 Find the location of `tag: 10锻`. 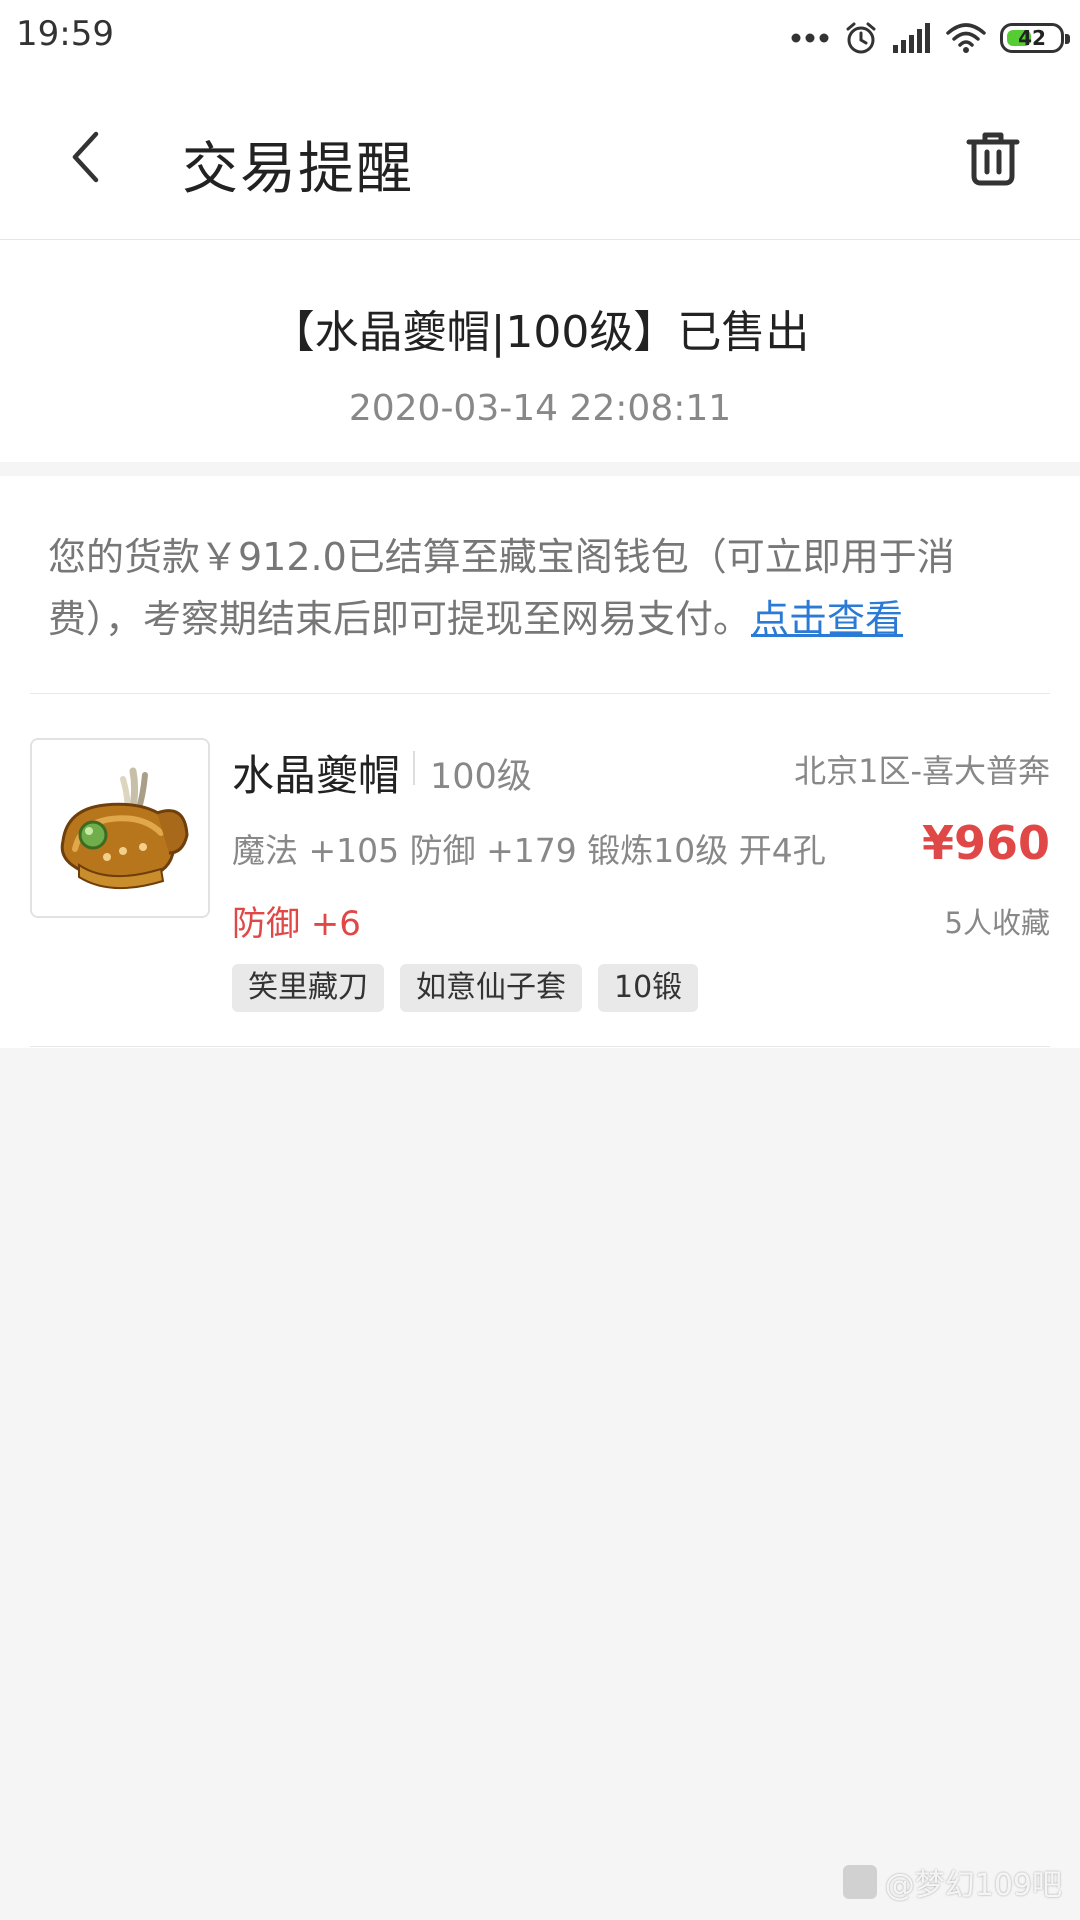

tag: 10锻 is located at coordinates (648, 988).